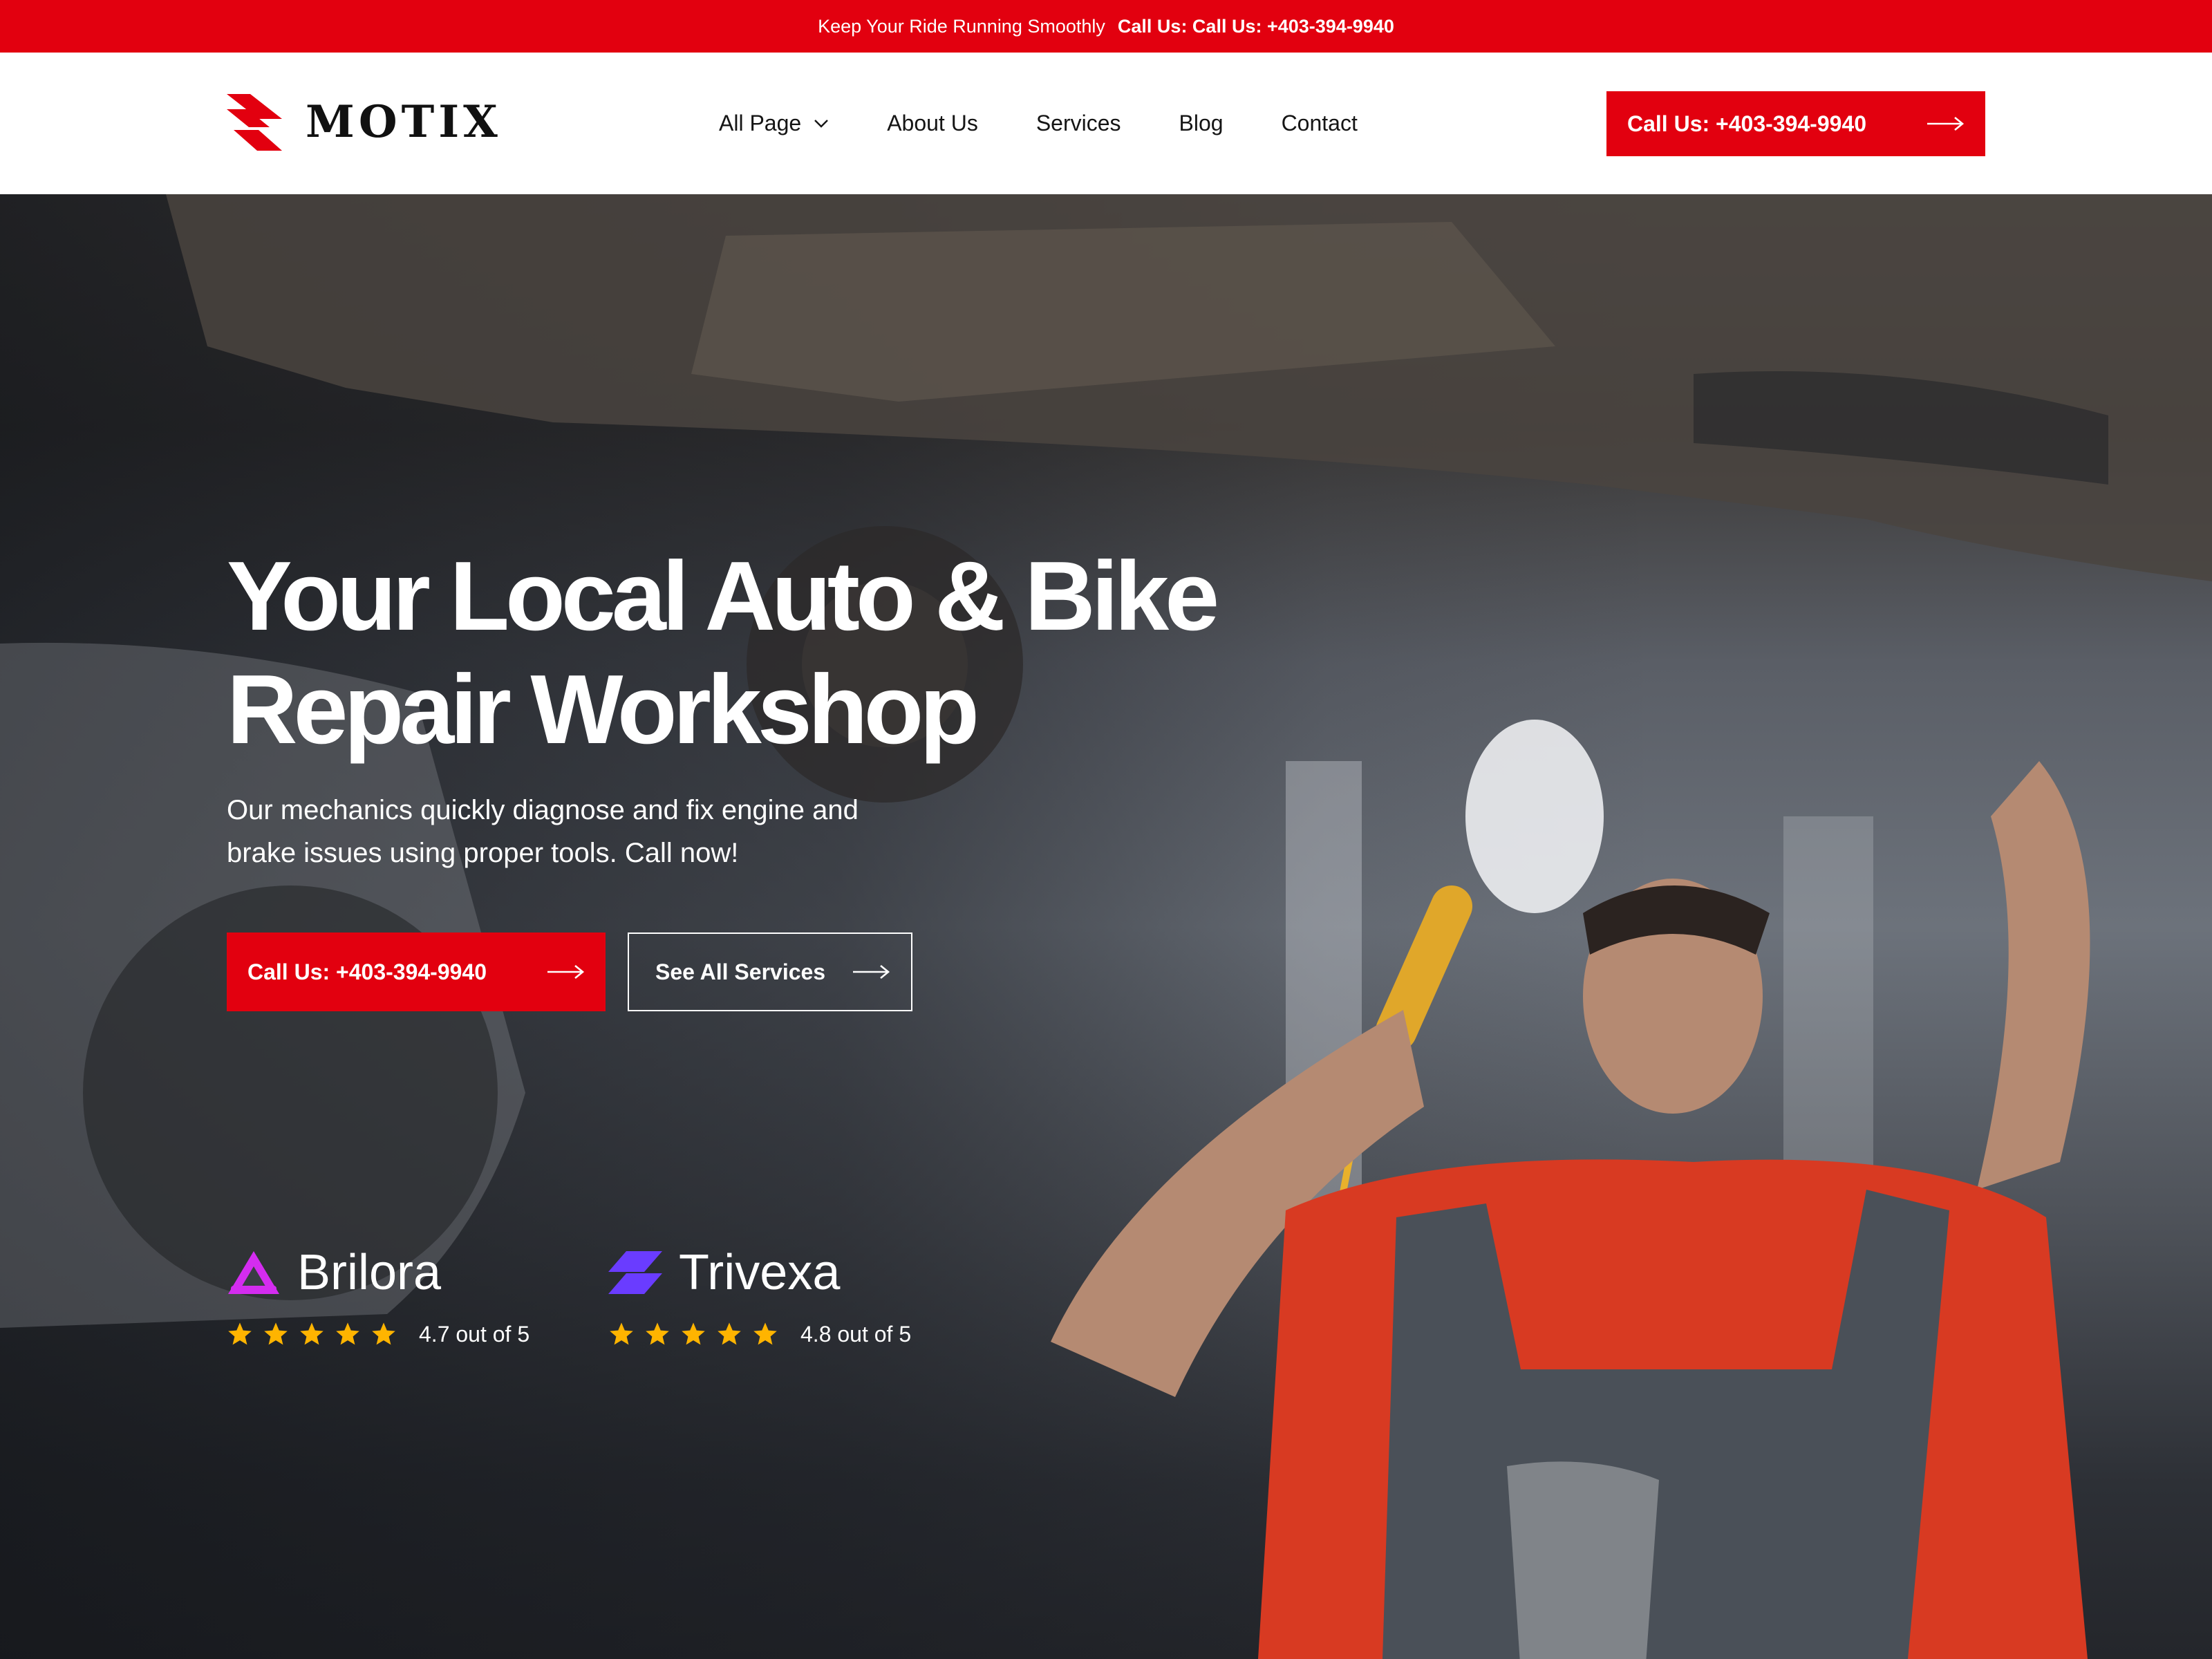 The height and width of the screenshot is (1659, 2212). I want to click on brand-trivexa: Trivexa, so click(759, 1272).